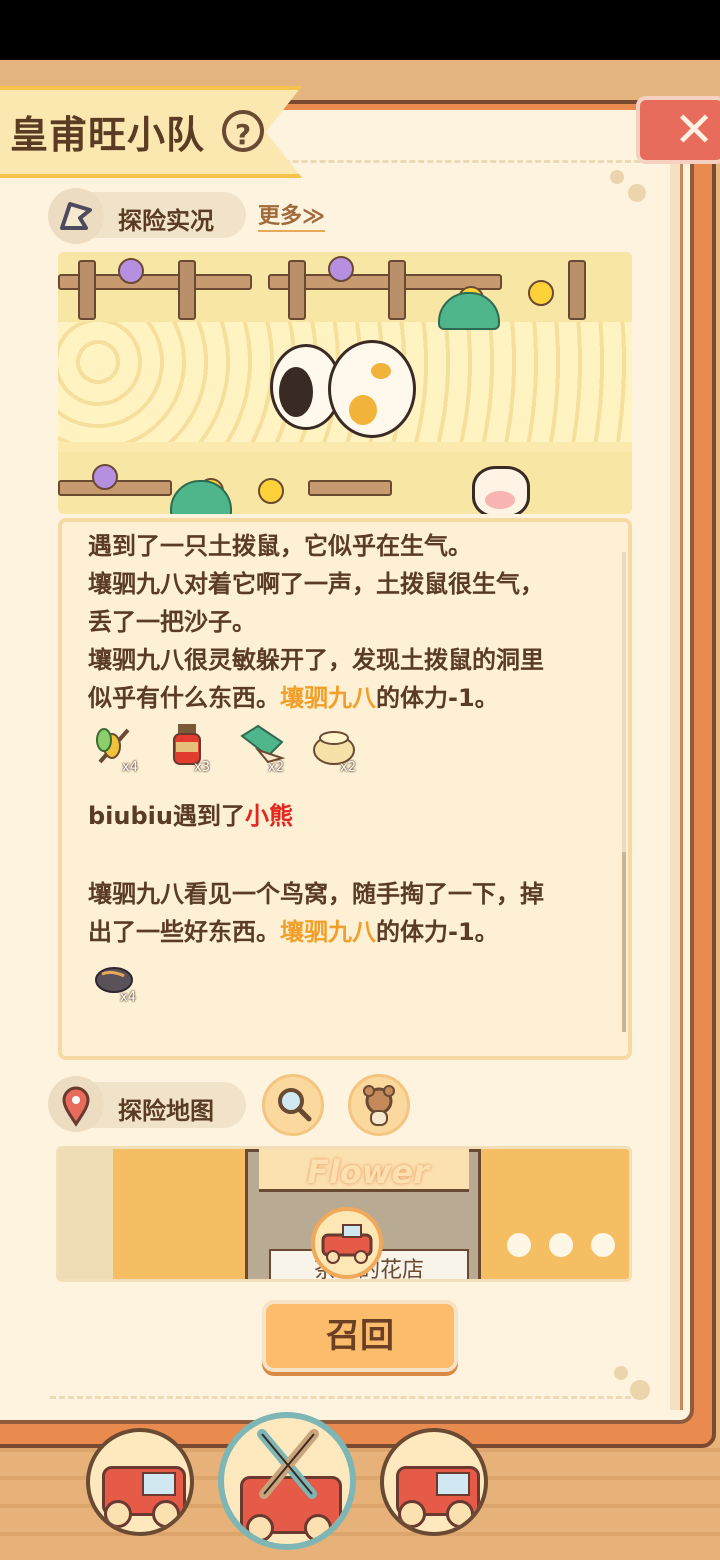 Image resolution: width=720 pixels, height=1560 pixels. Describe the element at coordinates (172, 622) in the screenshot. I see `log-line: 丢了一把沙子。` at that location.